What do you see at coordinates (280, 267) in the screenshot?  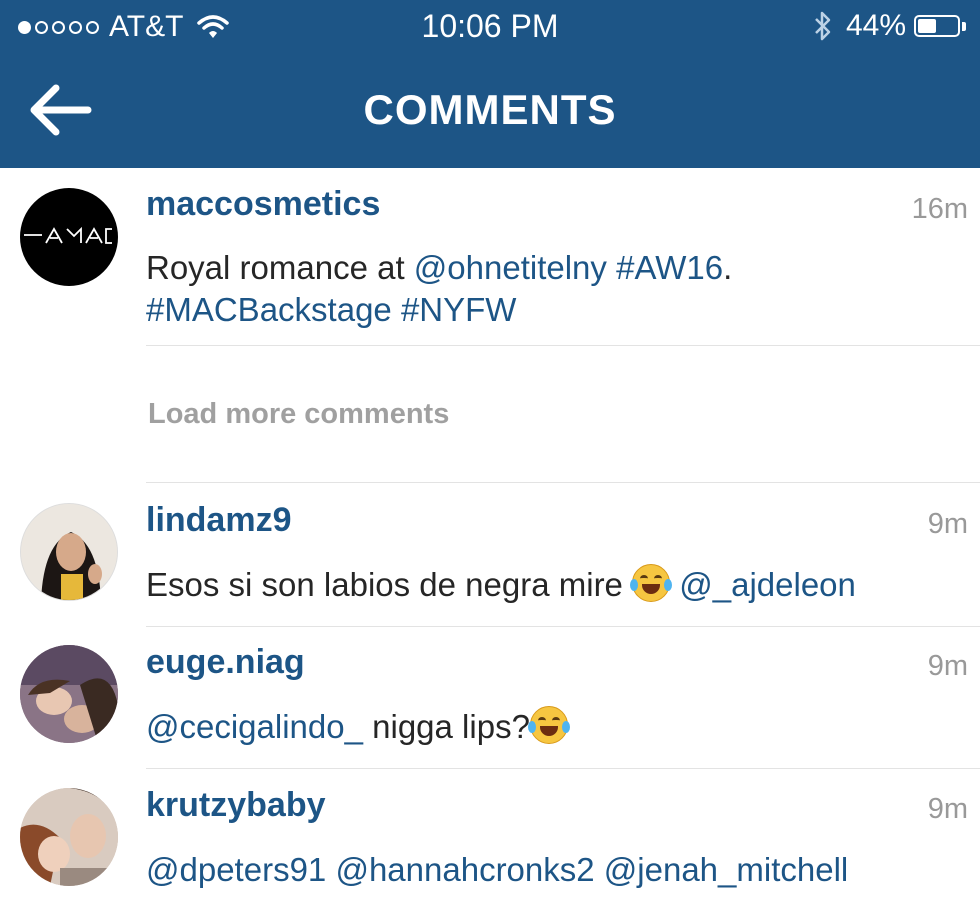 I see `caption-text-prefix: Royal romance at` at bounding box center [280, 267].